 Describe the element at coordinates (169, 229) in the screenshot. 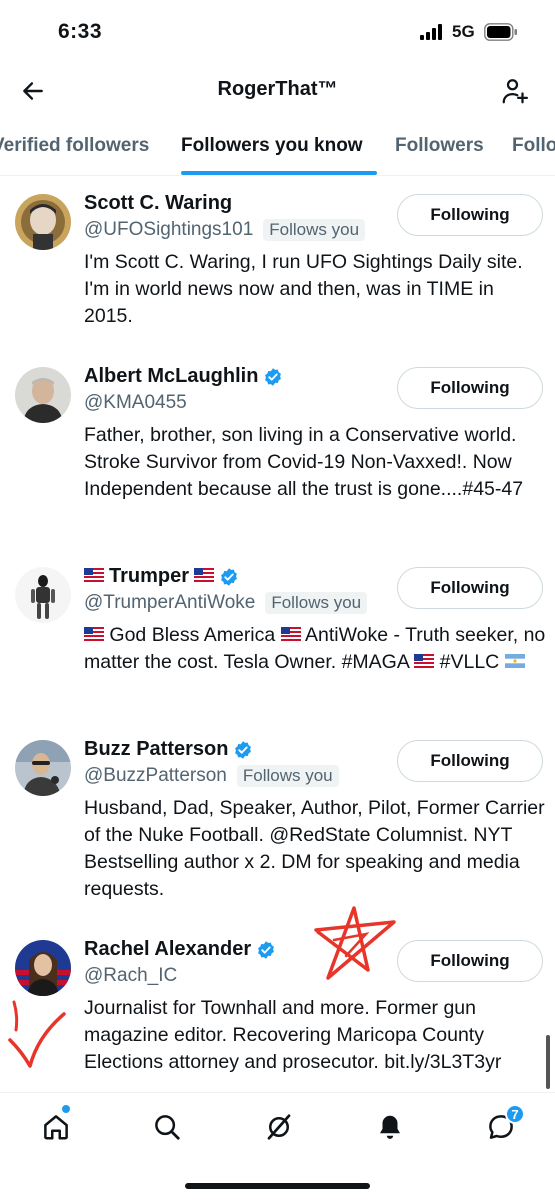

I see `user-handle: @UFOSightings101` at that location.